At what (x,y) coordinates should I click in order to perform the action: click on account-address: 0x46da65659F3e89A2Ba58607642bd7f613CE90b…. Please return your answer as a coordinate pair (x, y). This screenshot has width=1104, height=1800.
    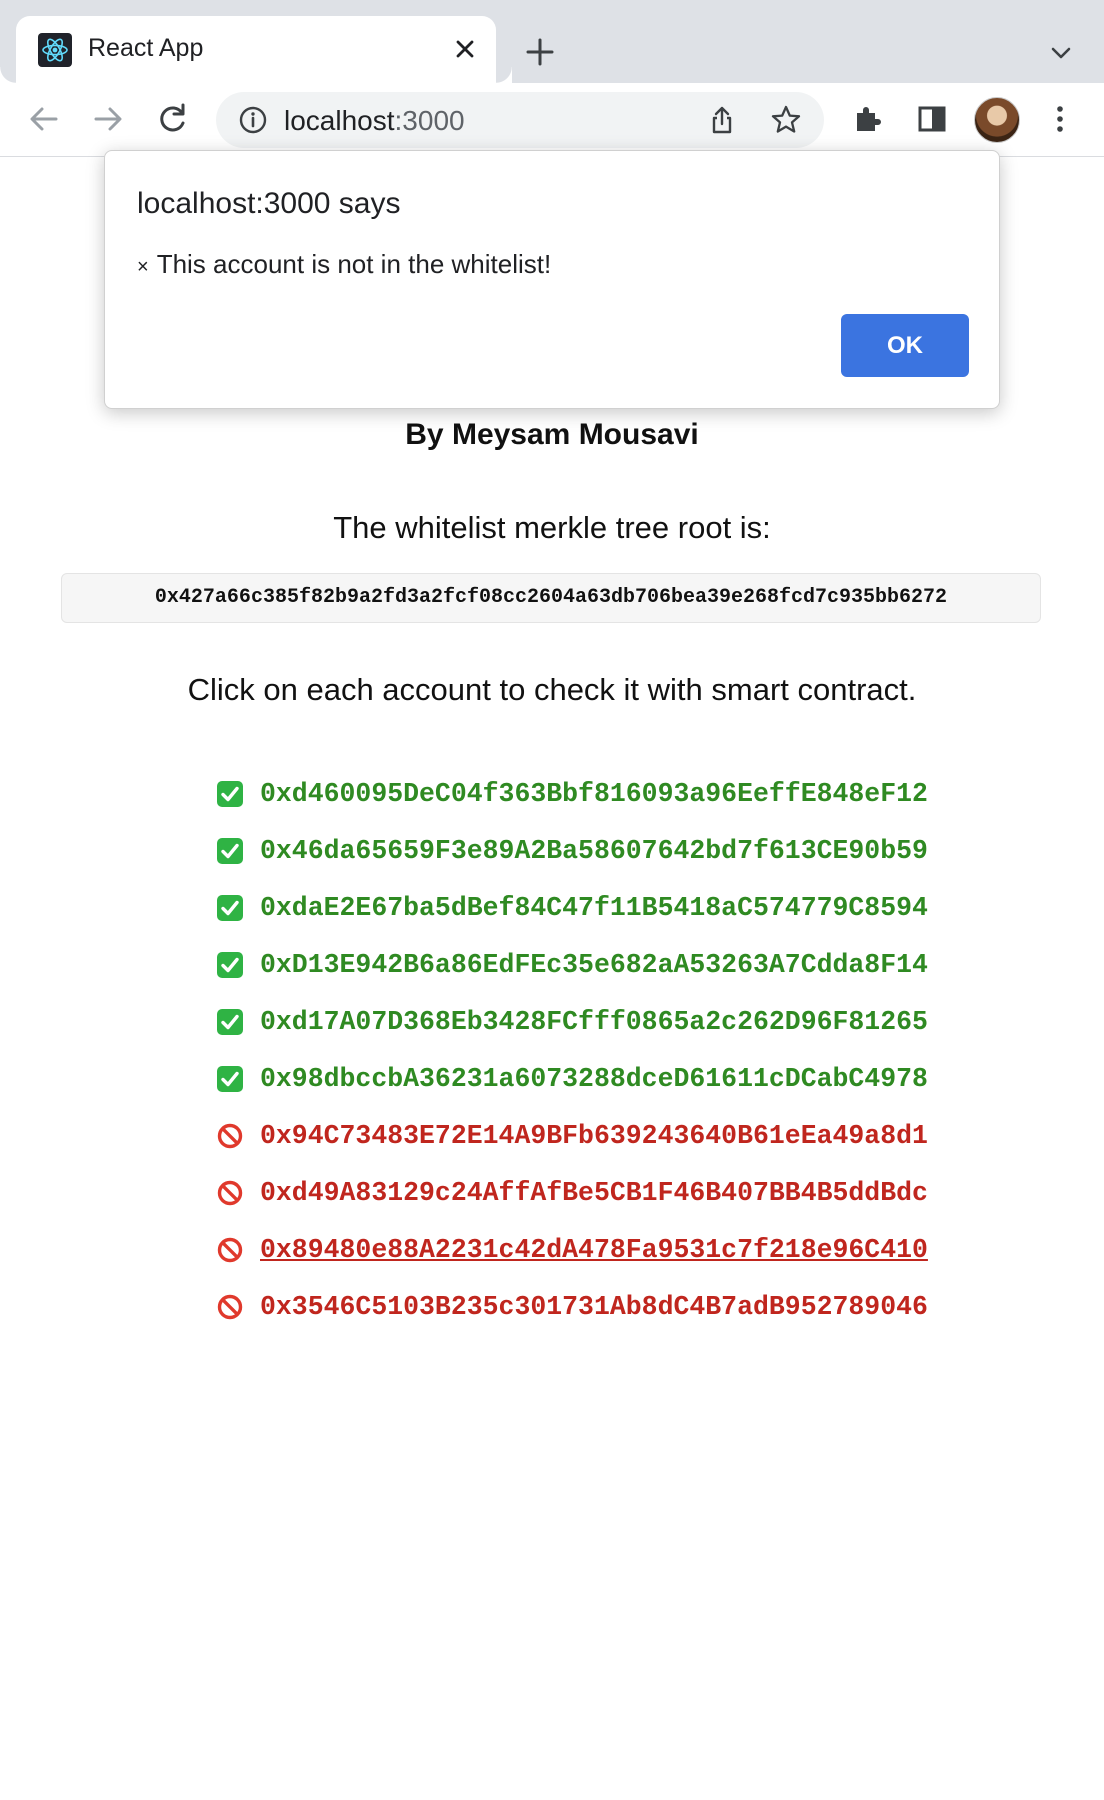
    Looking at the image, I should click on (594, 850).